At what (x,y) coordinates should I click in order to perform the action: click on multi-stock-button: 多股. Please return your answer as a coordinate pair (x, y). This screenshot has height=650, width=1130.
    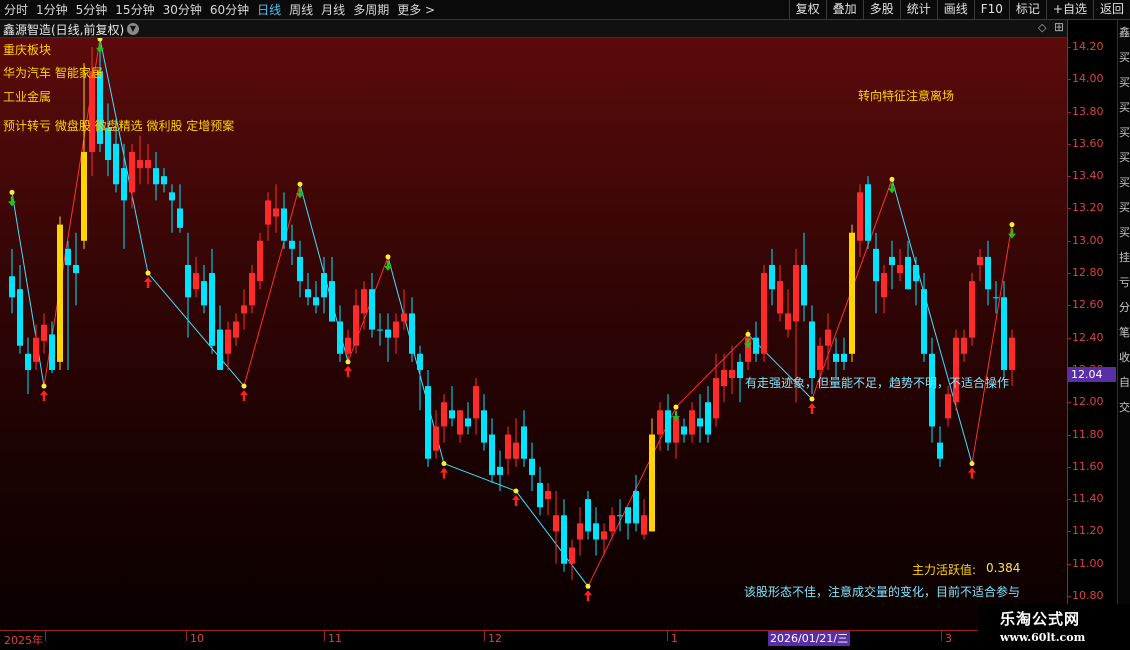
    Looking at the image, I should click on (881, 10).